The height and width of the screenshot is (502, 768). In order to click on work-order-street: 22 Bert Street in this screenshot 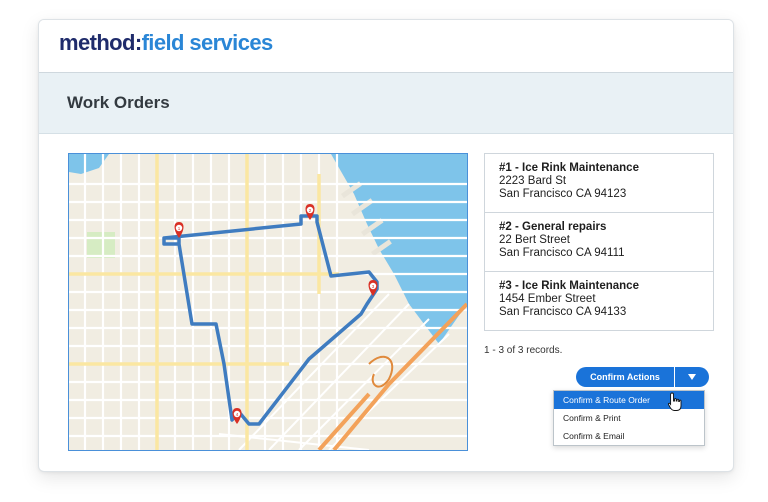, I will do `click(534, 240)`.